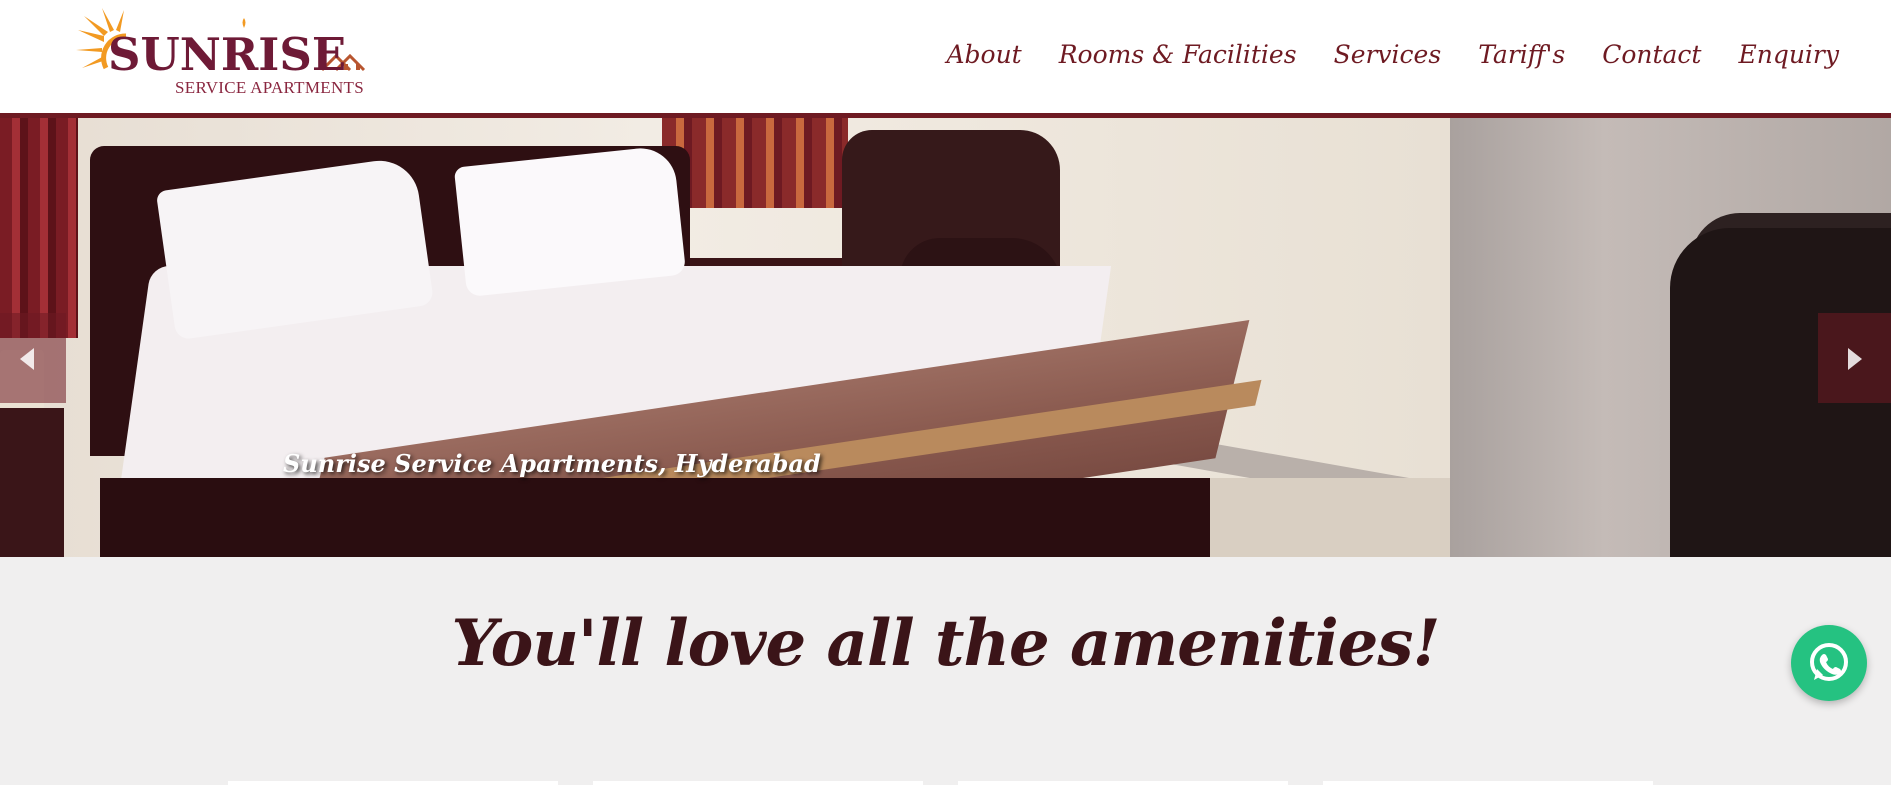 The width and height of the screenshot is (1891, 785). I want to click on brand-tagline: SERVICE APARTMENTS, so click(269, 87).